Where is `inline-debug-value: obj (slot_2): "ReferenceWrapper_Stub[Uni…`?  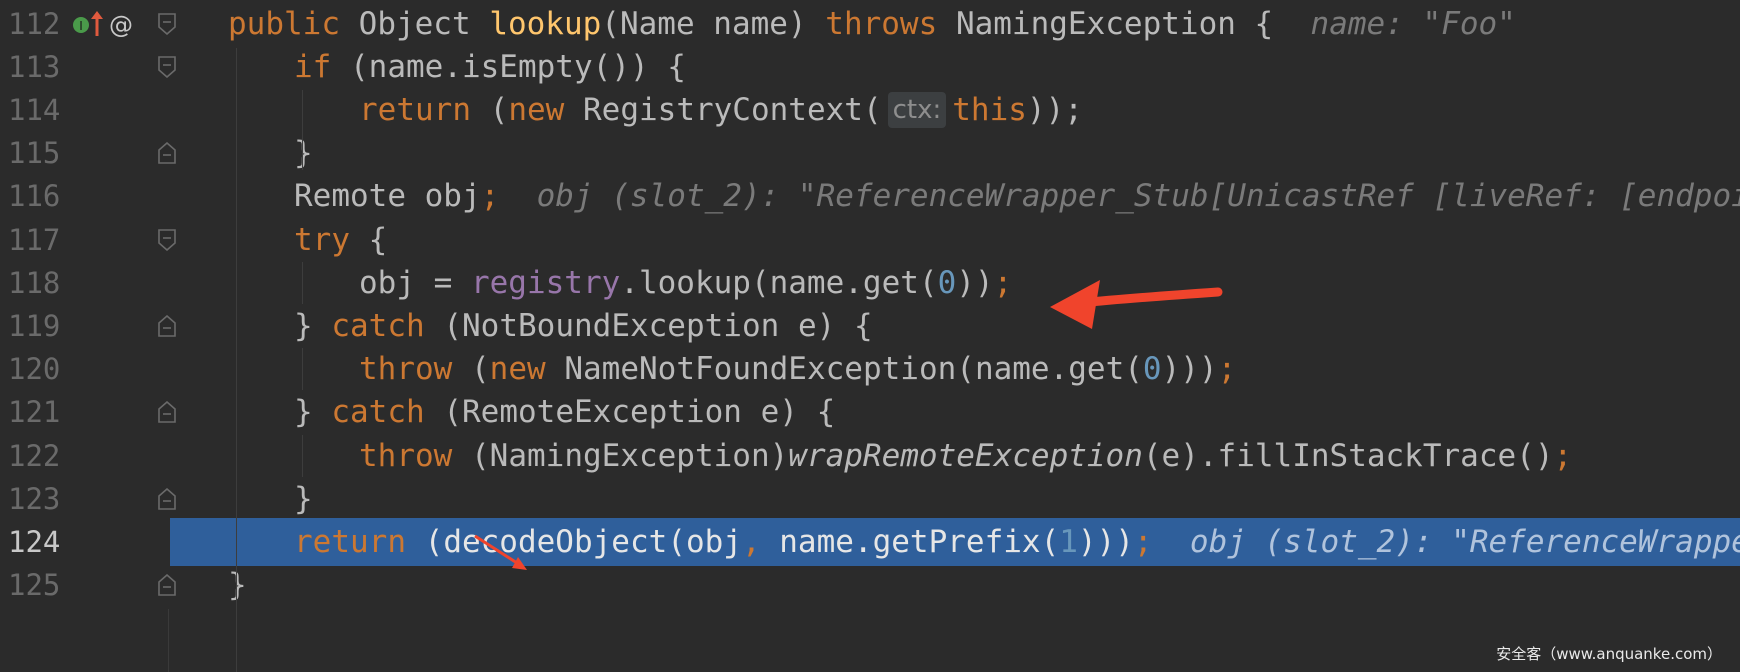 inline-debug-value: obj (slot_2): "ReferenceWrapper_Stub[Uni… is located at coordinates (1138, 196).